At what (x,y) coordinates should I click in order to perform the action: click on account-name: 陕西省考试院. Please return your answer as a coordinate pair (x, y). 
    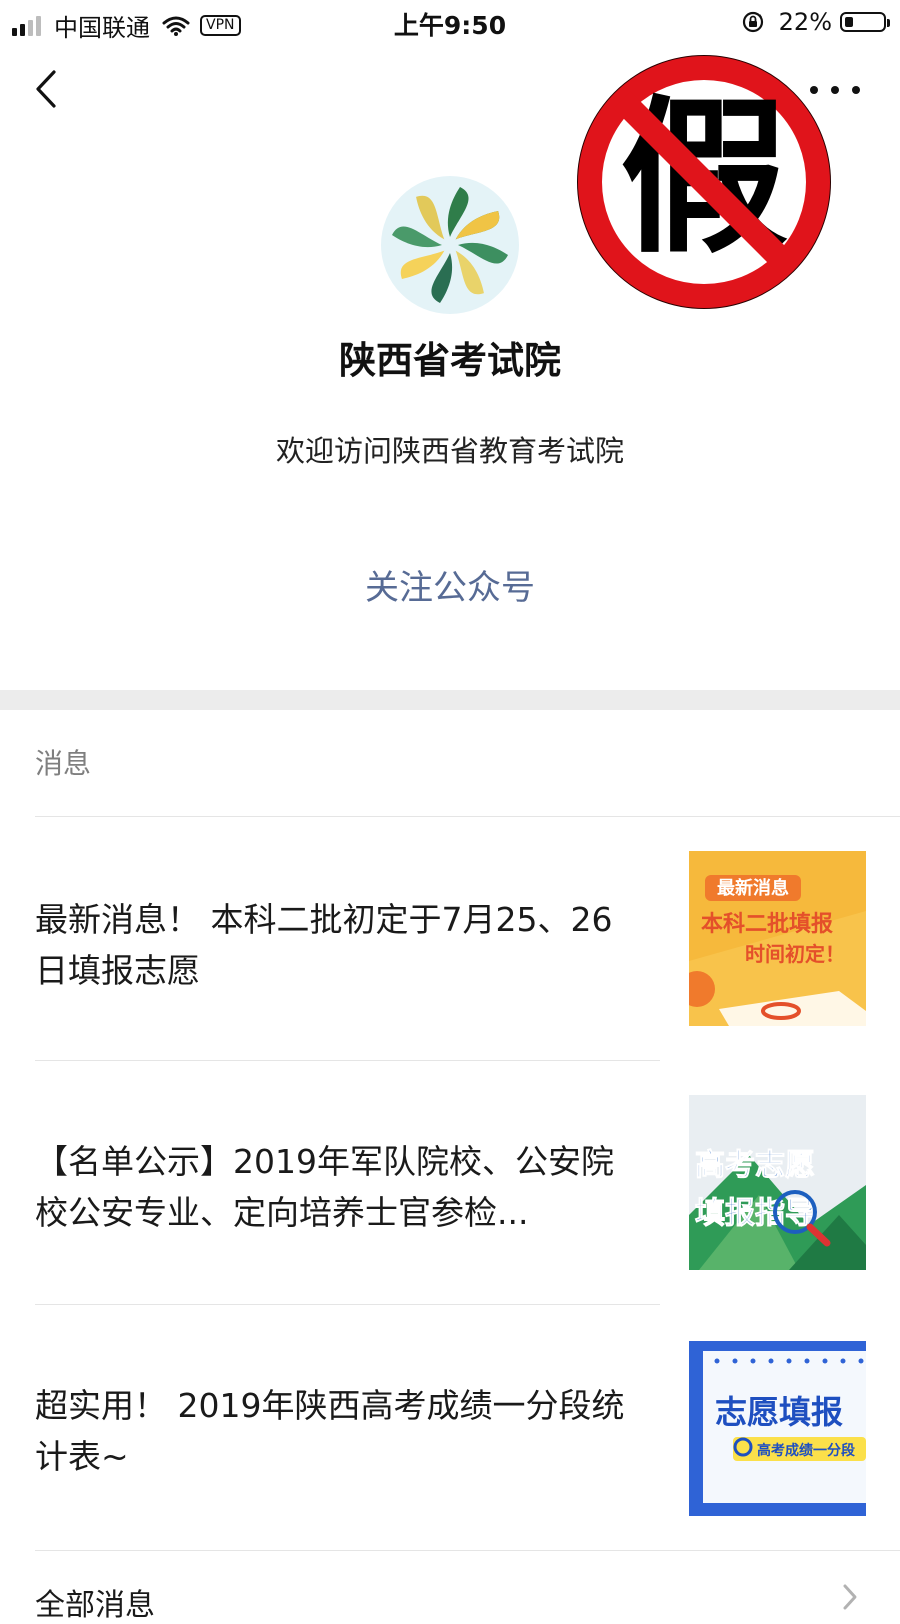
    Looking at the image, I should click on (450, 360).